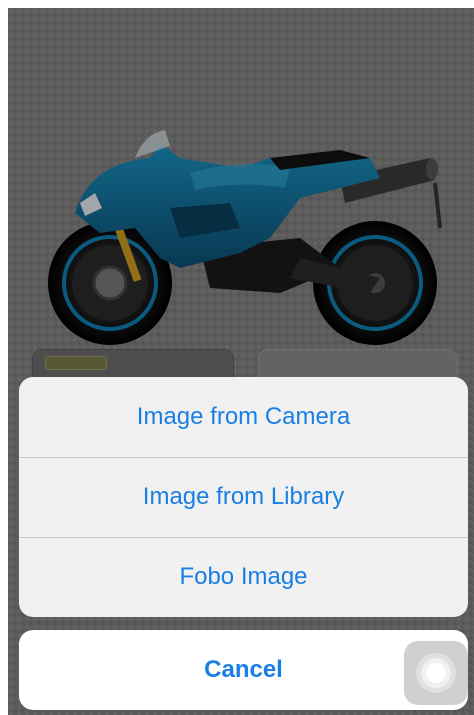  What do you see at coordinates (4, 357) in the screenshot?
I see `edge-strip-left` at bounding box center [4, 357].